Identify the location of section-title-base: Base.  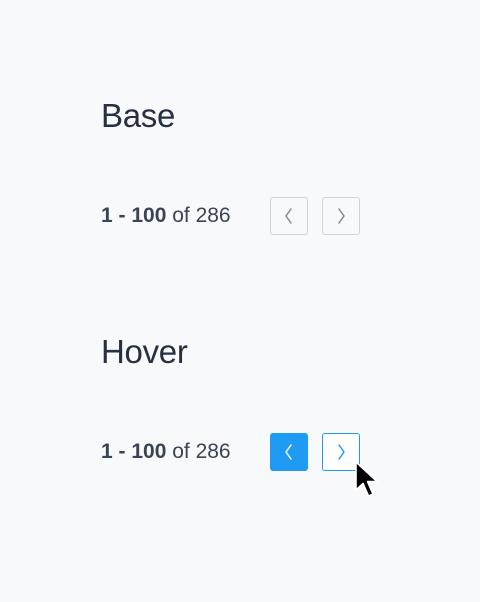
(138, 115).